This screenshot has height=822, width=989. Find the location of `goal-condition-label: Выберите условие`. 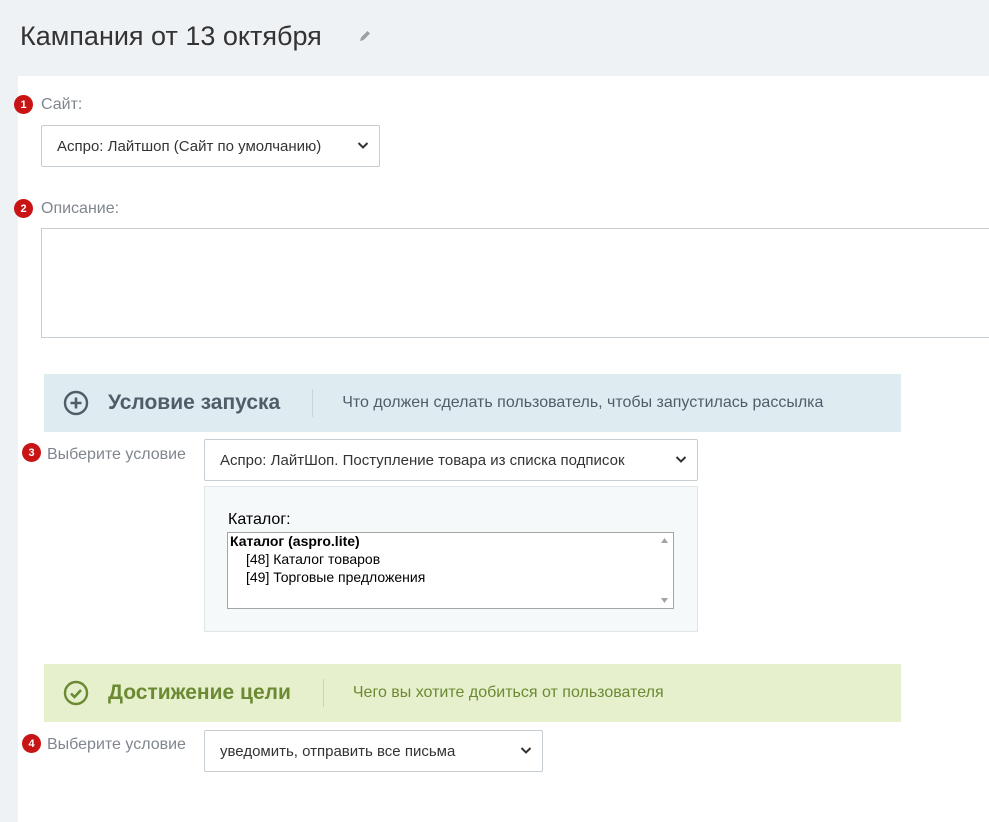

goal-condition-label: Выберите условие is located at coordinates (116, 744).